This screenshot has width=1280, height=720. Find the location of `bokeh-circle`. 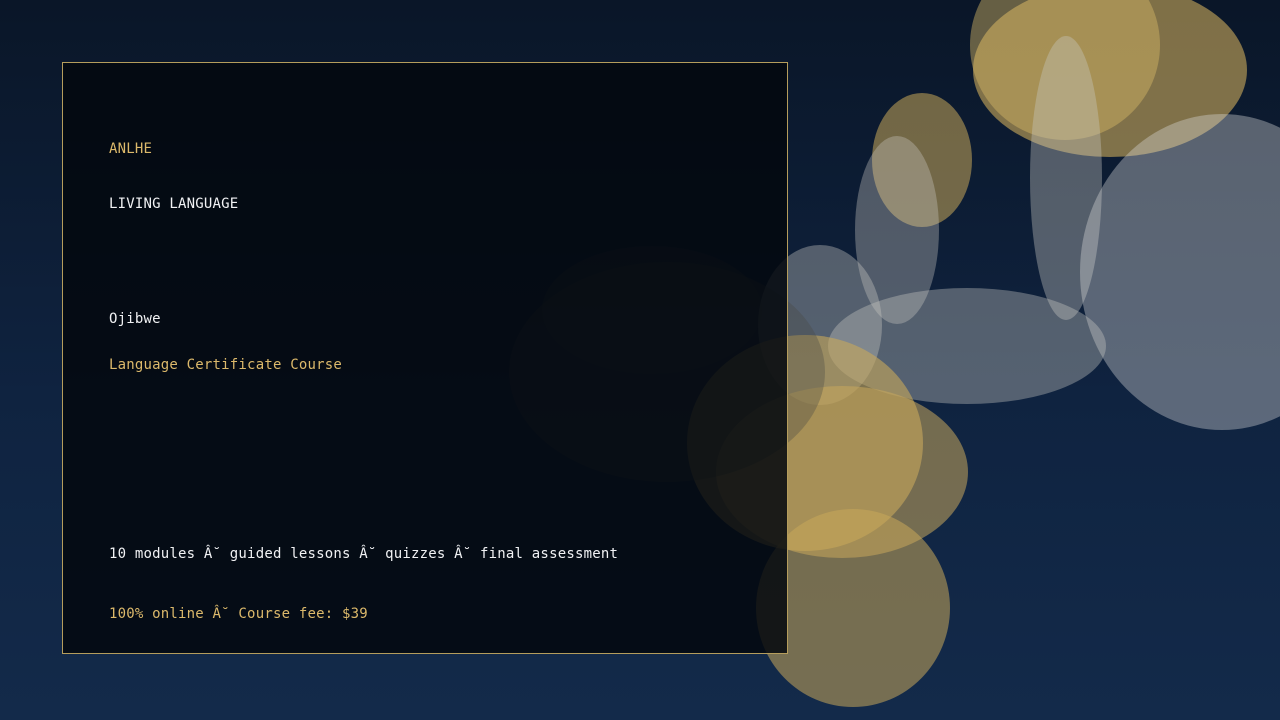

bokeh-circle is located at coordinates (1180, 272).